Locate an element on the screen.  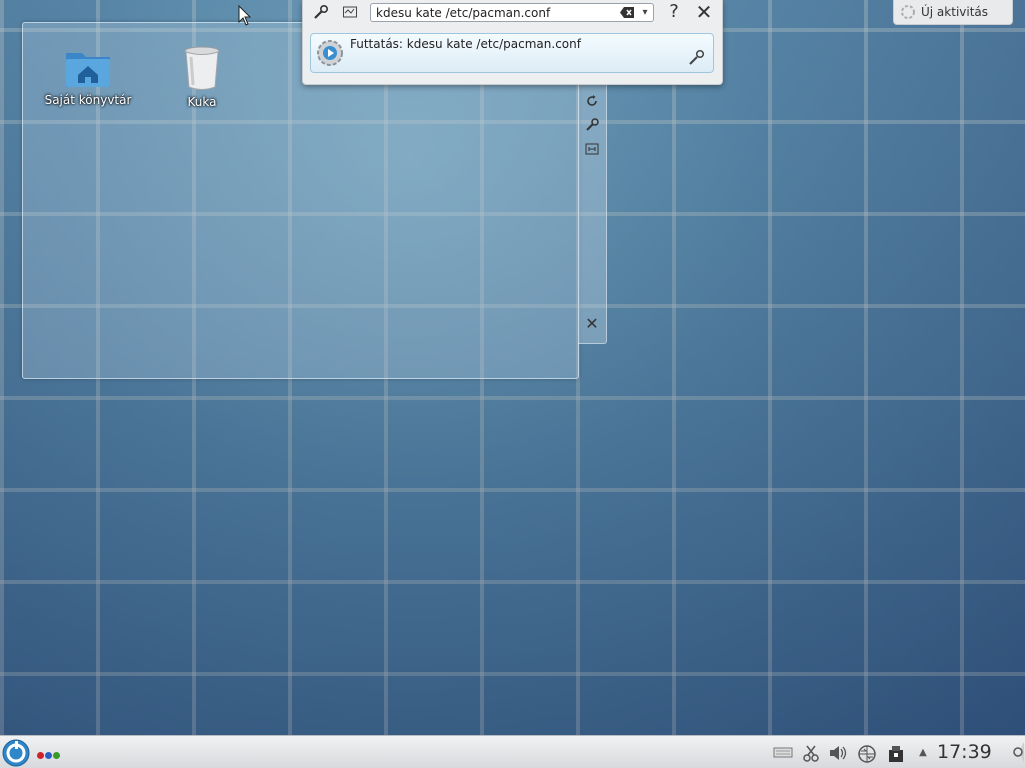
result-options-icon is located at coordinates (697, 57).